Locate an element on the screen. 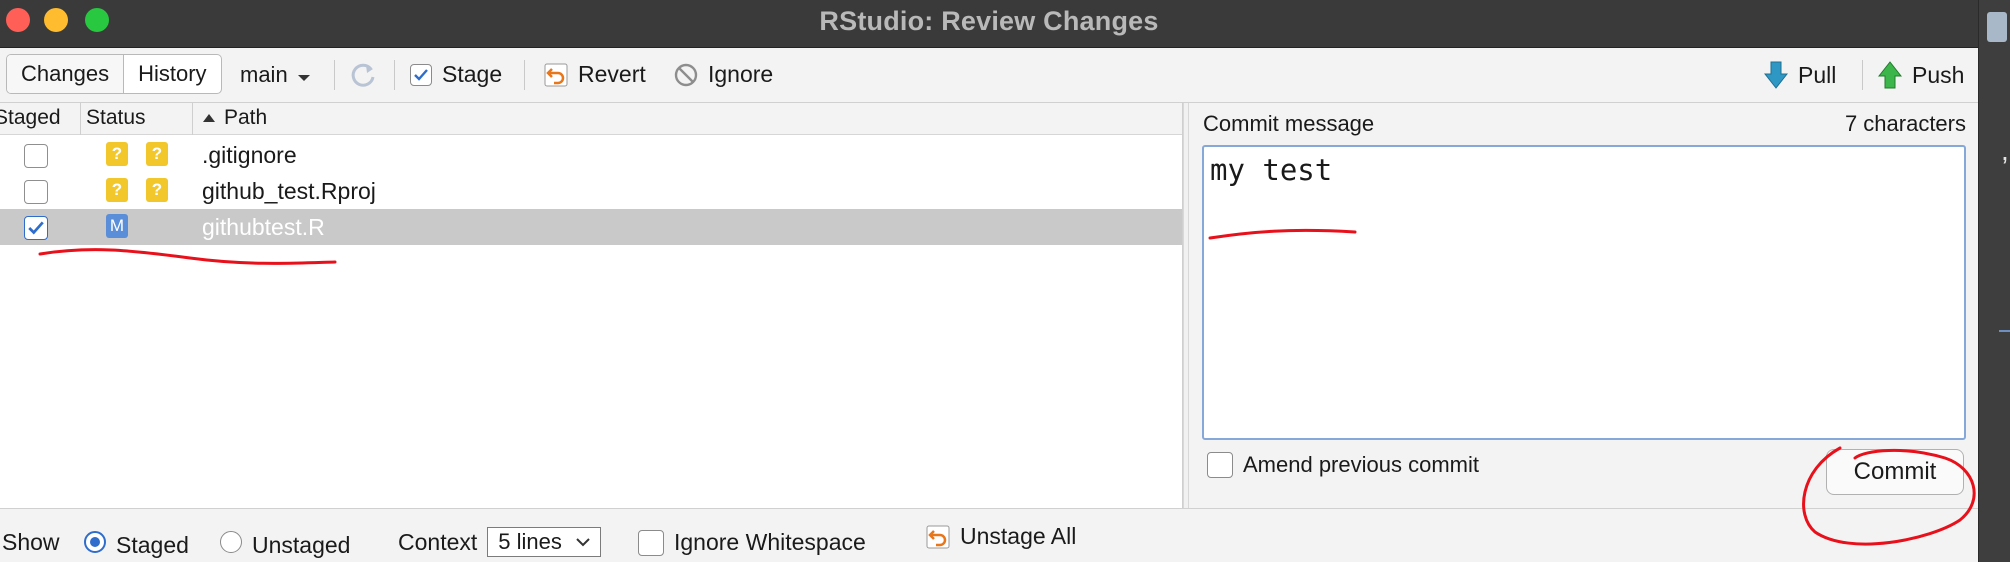  push-button: Push is located at coordinates (1921, 75).